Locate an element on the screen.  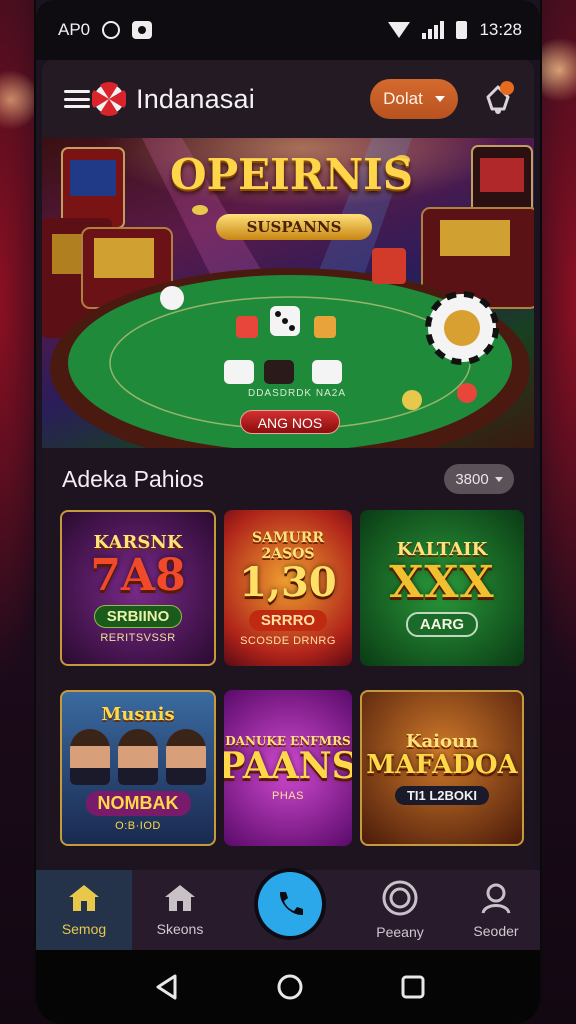
system-navigation-bar is located at coordinates (288, 987).